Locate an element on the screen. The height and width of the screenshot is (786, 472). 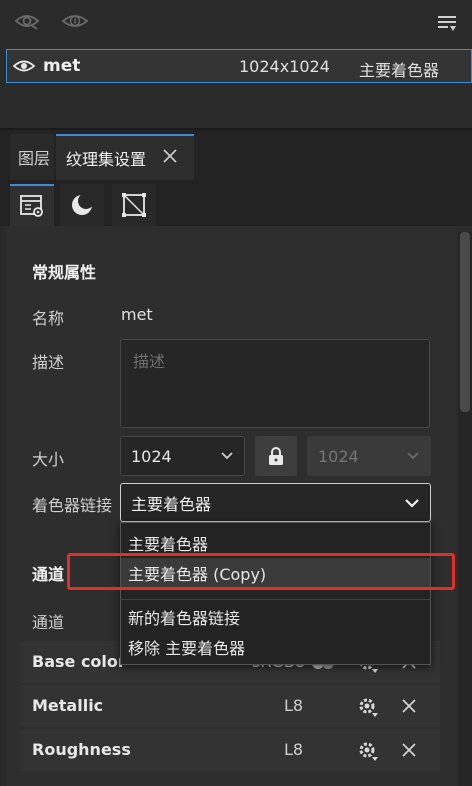
description-placeholder: 描述 is located at coordinates (149, 361).